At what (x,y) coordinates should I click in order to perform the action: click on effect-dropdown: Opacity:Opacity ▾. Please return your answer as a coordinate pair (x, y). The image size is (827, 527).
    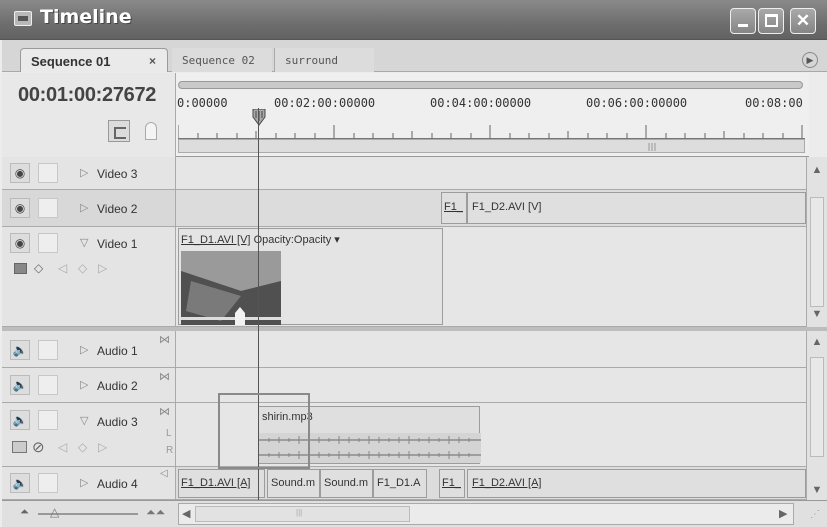
    Looking at the image, I should click on (297, 240).